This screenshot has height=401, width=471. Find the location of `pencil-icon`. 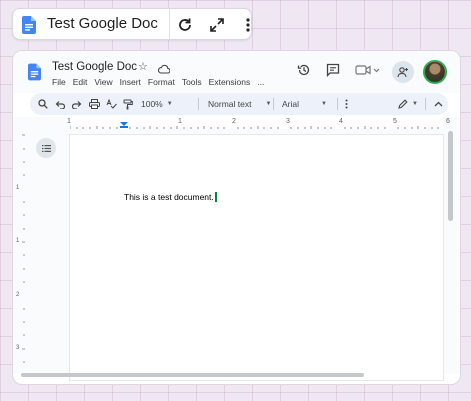

pencil-icon is located at coordinates (403, 104).